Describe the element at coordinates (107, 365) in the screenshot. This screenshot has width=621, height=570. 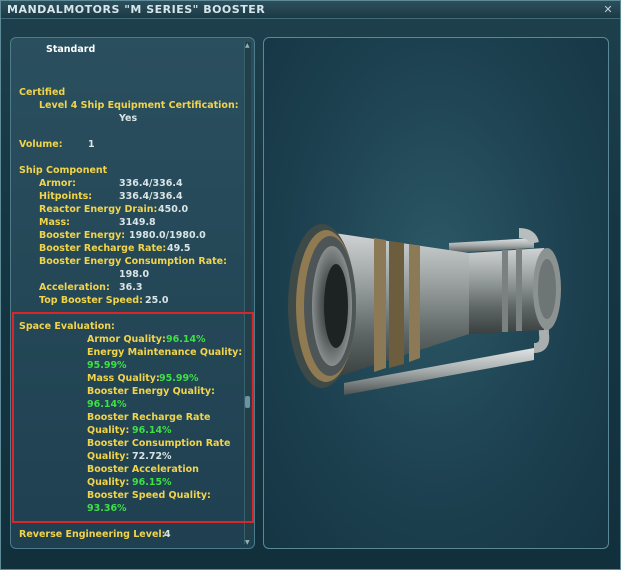
I see `energy-maintenance-quality-value: 95.99%` at that location.